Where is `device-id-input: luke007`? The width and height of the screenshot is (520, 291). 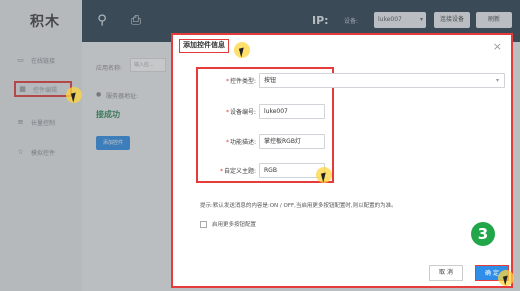 device-id-input: luke007 is located at coordinates (292, 111).